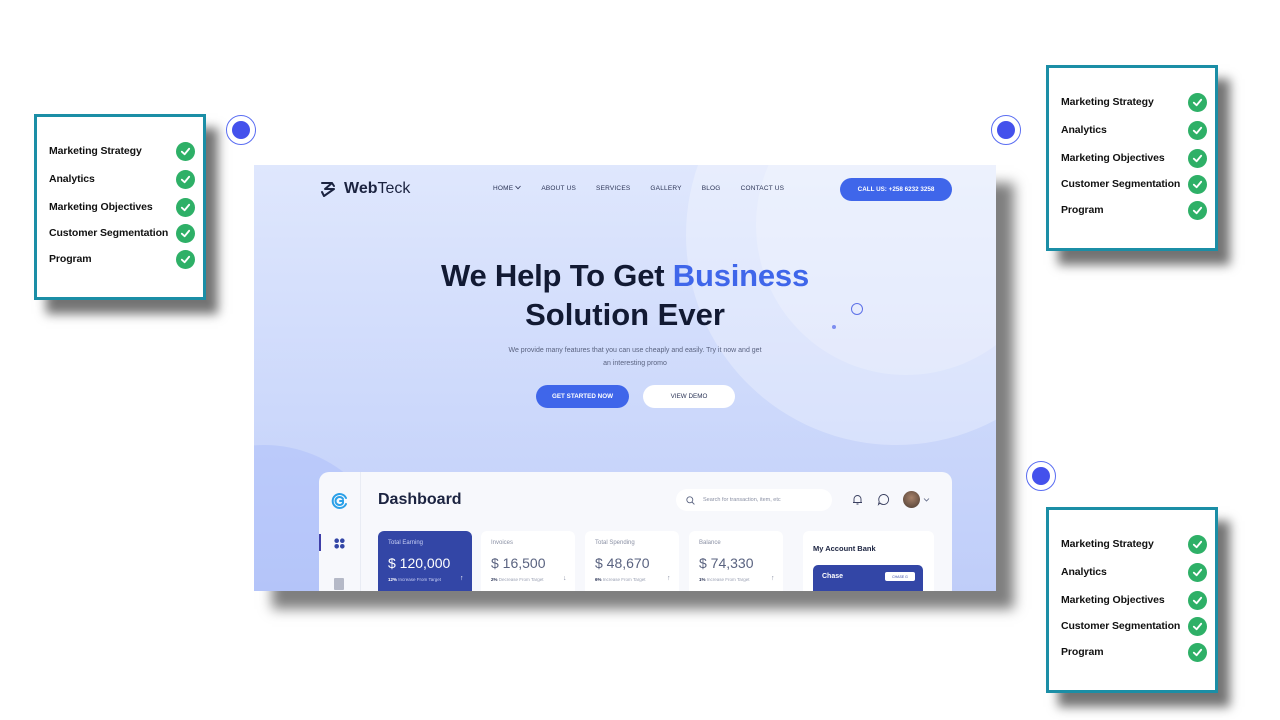  Describe the element at coordinates (502, 543) in the screenshot. I see `stat-title: Invoices` at that location.